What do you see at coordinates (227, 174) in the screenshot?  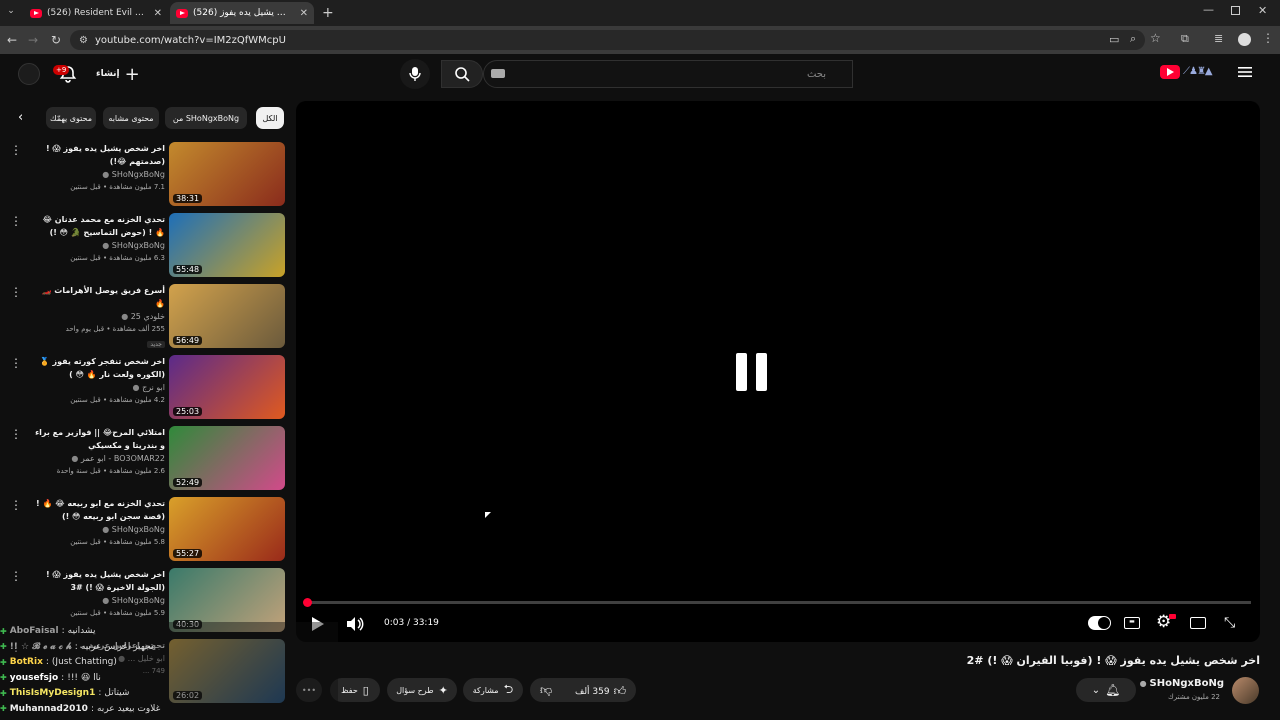 I see `video-thumbnail: 38:31` at bounding box center [227, 174].